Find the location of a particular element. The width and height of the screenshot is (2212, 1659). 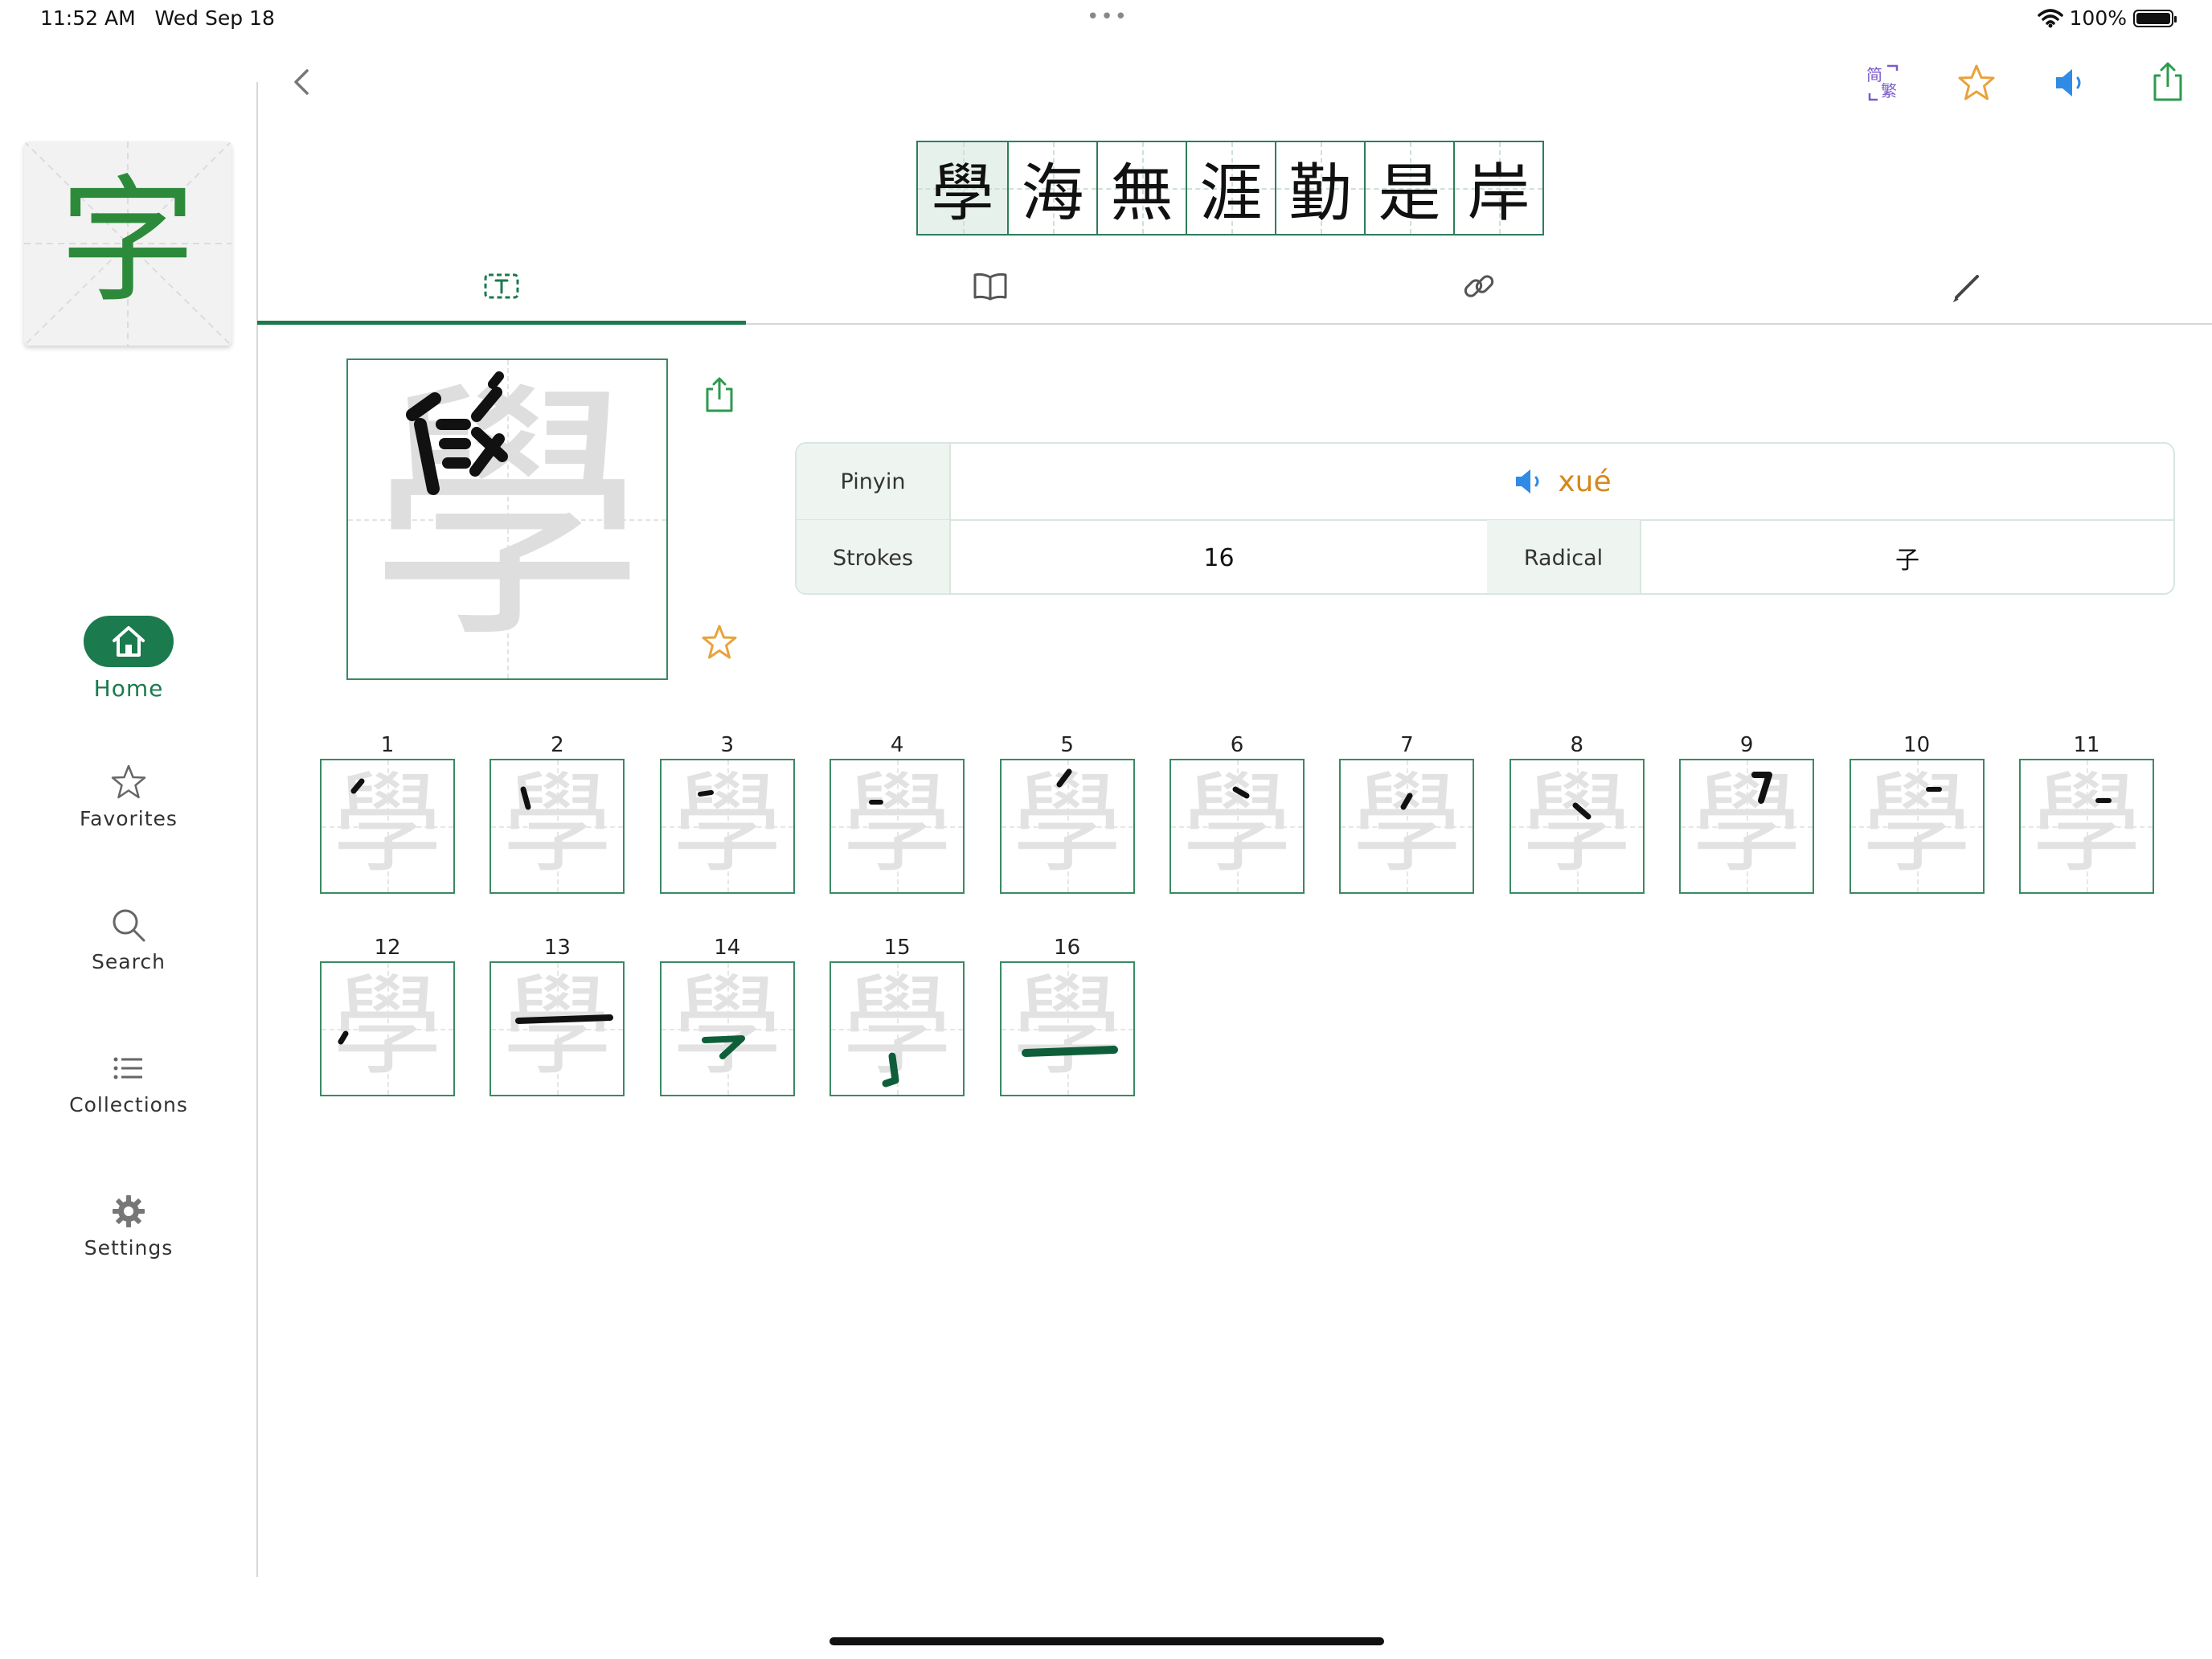

stroke-number: 1 is located at coordinates (387, 745).